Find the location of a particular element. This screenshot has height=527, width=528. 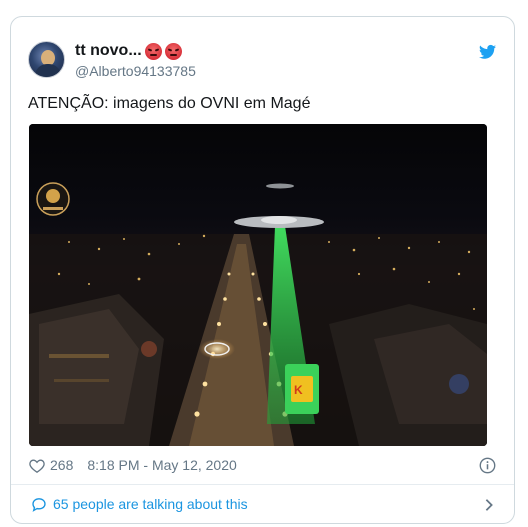

tweet-header: tt novo... @Alberto94133785 is located at coordinates (262, 57).